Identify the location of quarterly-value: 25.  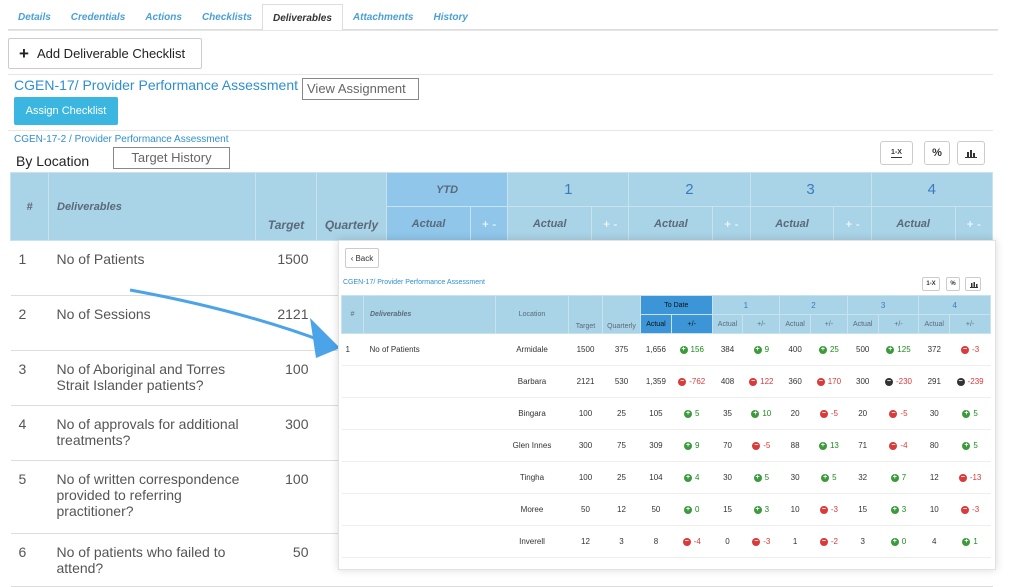
(621, 477).